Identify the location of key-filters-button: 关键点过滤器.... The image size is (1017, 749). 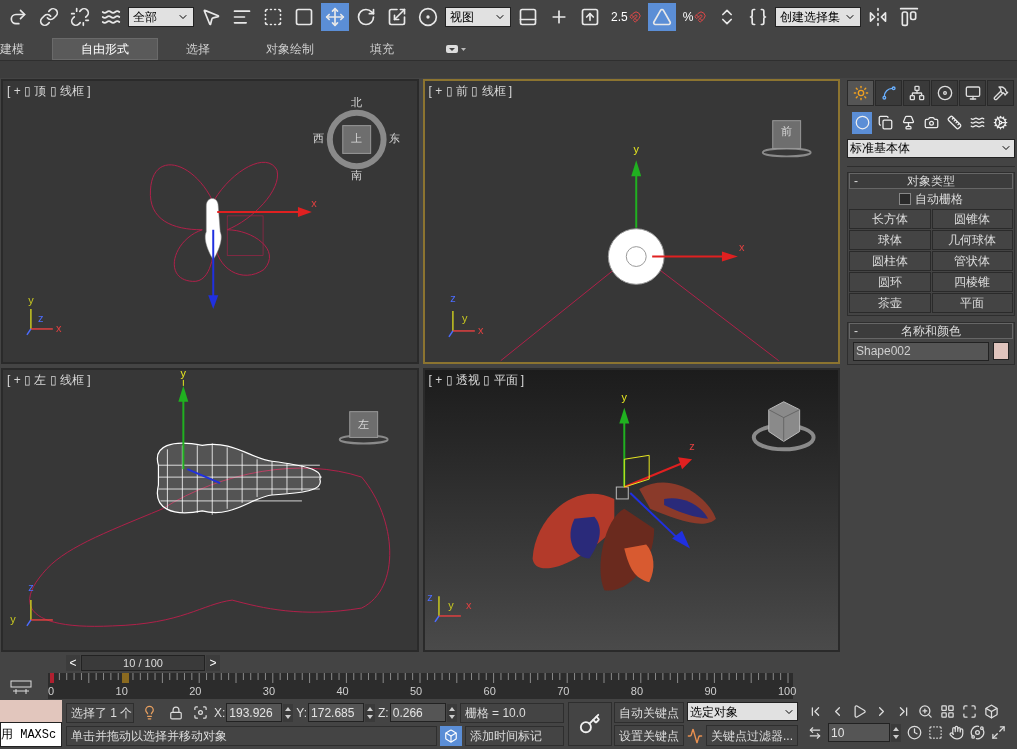
(752, 736).